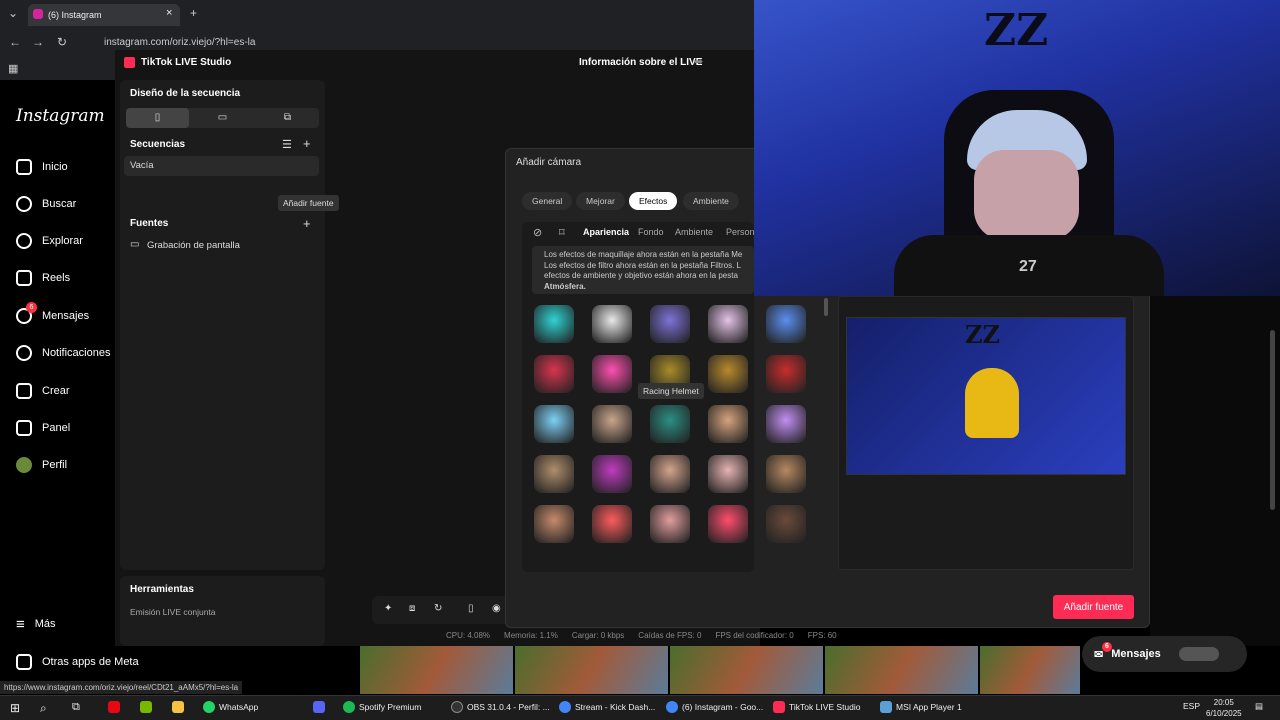 The width and height of the screenshot is (1280, 720). What do you see at coordinates (698, 61) in the screenshot?
I see `share-icon: ➦` at bounding box center [698, 61].